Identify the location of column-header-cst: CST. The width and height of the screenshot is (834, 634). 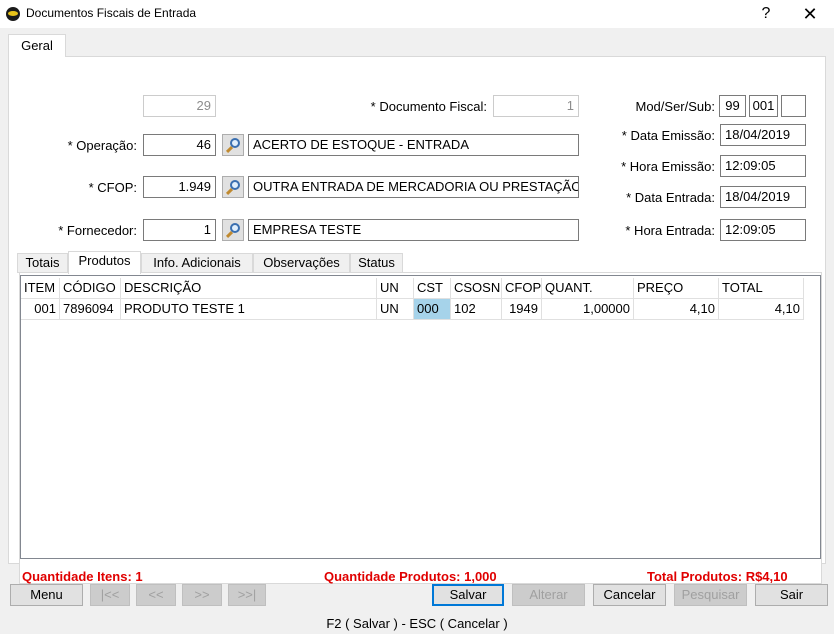
(432, 288).